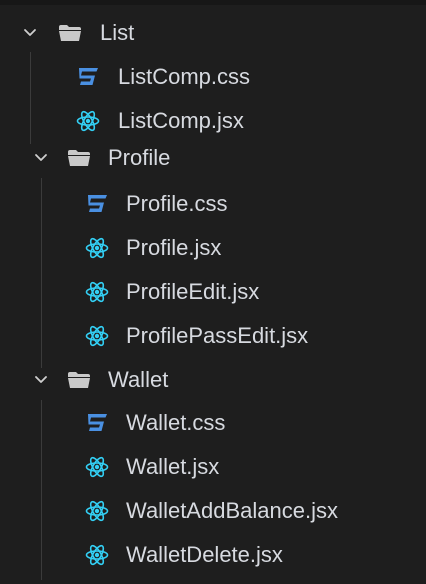 The height and width of the screenshot is (584, 426). What do you see at coordinates (177, 203) in the screenshot?
I see `file-label: Profile.css` at bounding box center [177, 203].